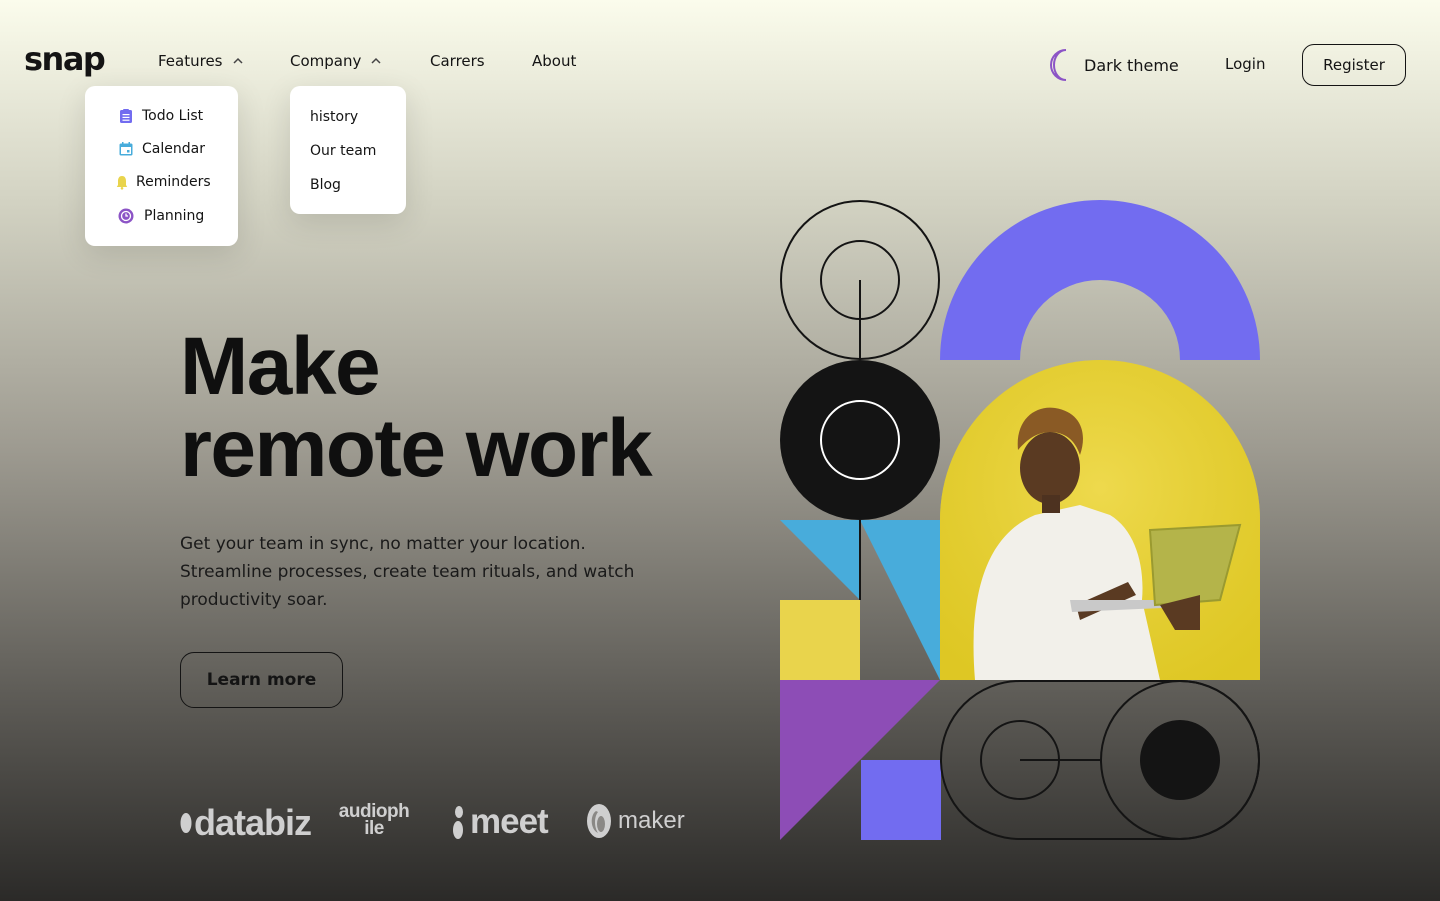 Image resolution: width=1440 pixels, height=901 pixels. Describe the element at coordinates (122, 183) in the screenshot. I see `bell-icon` at that location.